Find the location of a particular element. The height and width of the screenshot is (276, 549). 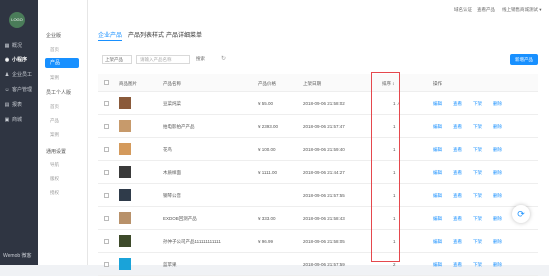

tab-product-detail-menu: 产品详细菜单 is located at coordinates (184, 34).